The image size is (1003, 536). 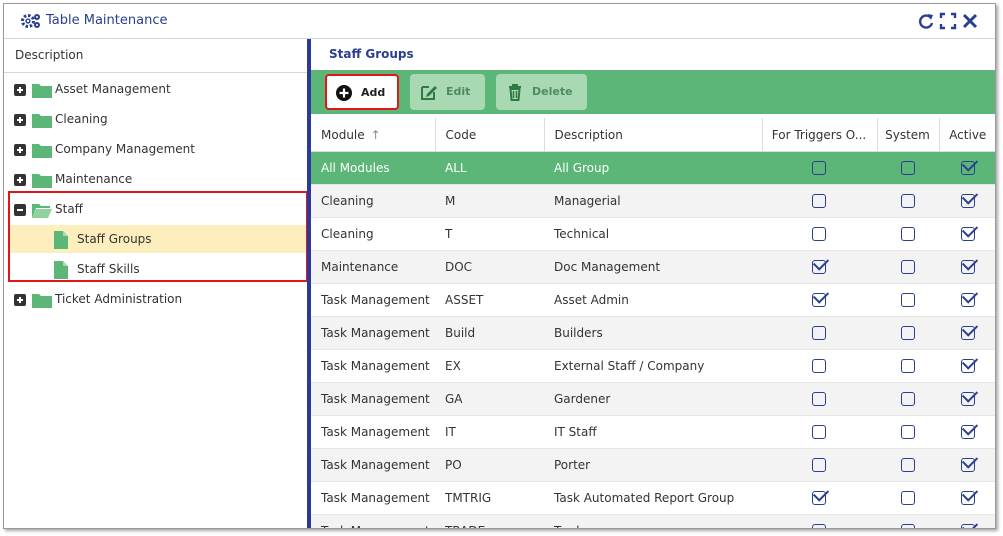 I want to click on tree-item-cleaning: Cleaning, so click(x=155, y=119).